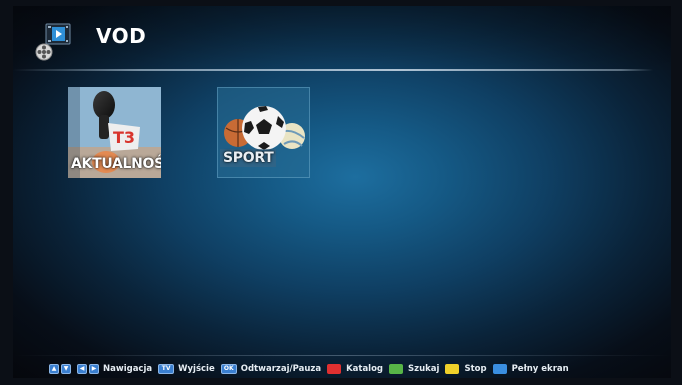  What do you see at coordinates (334, 369) in the screenshot?
I see `red-key-icon` at bounding box center [334, 369].